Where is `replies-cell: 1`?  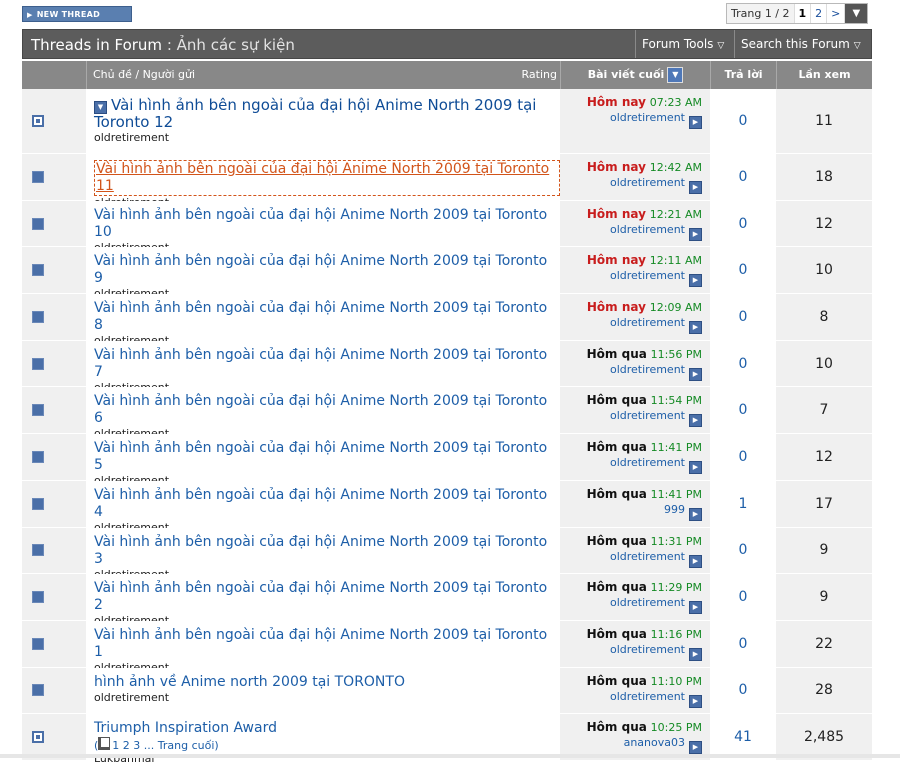 replies-cell: 1 is located at coordinates (743, 503).